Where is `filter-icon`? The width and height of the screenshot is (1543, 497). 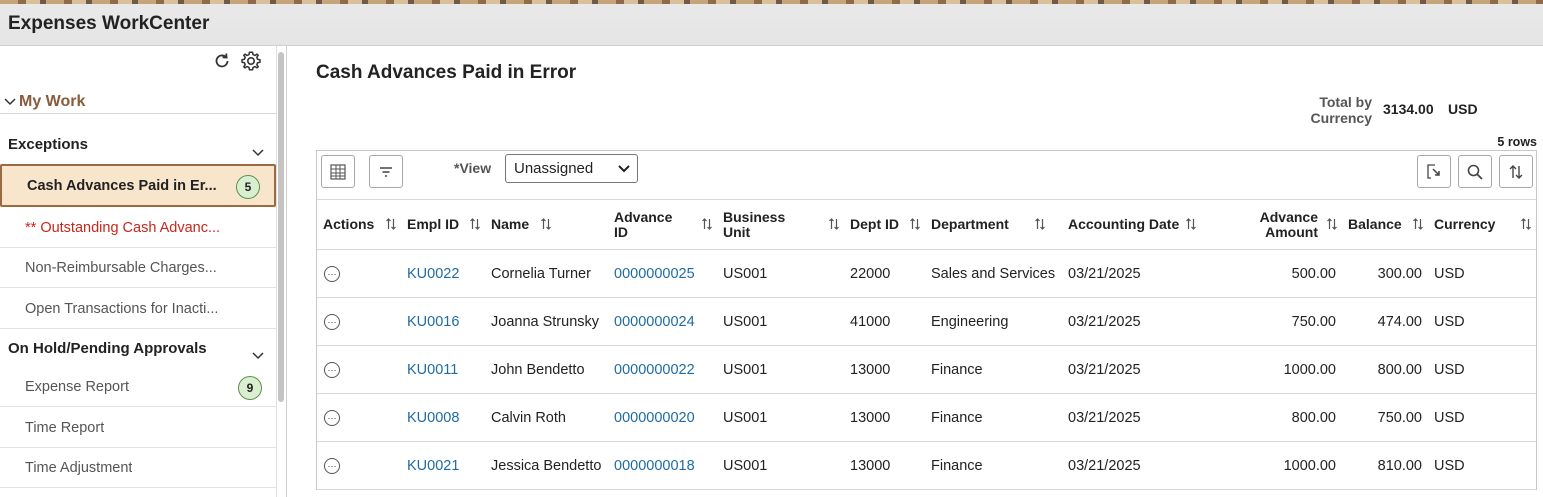 filter-icon is located at coordinates (386, 171).